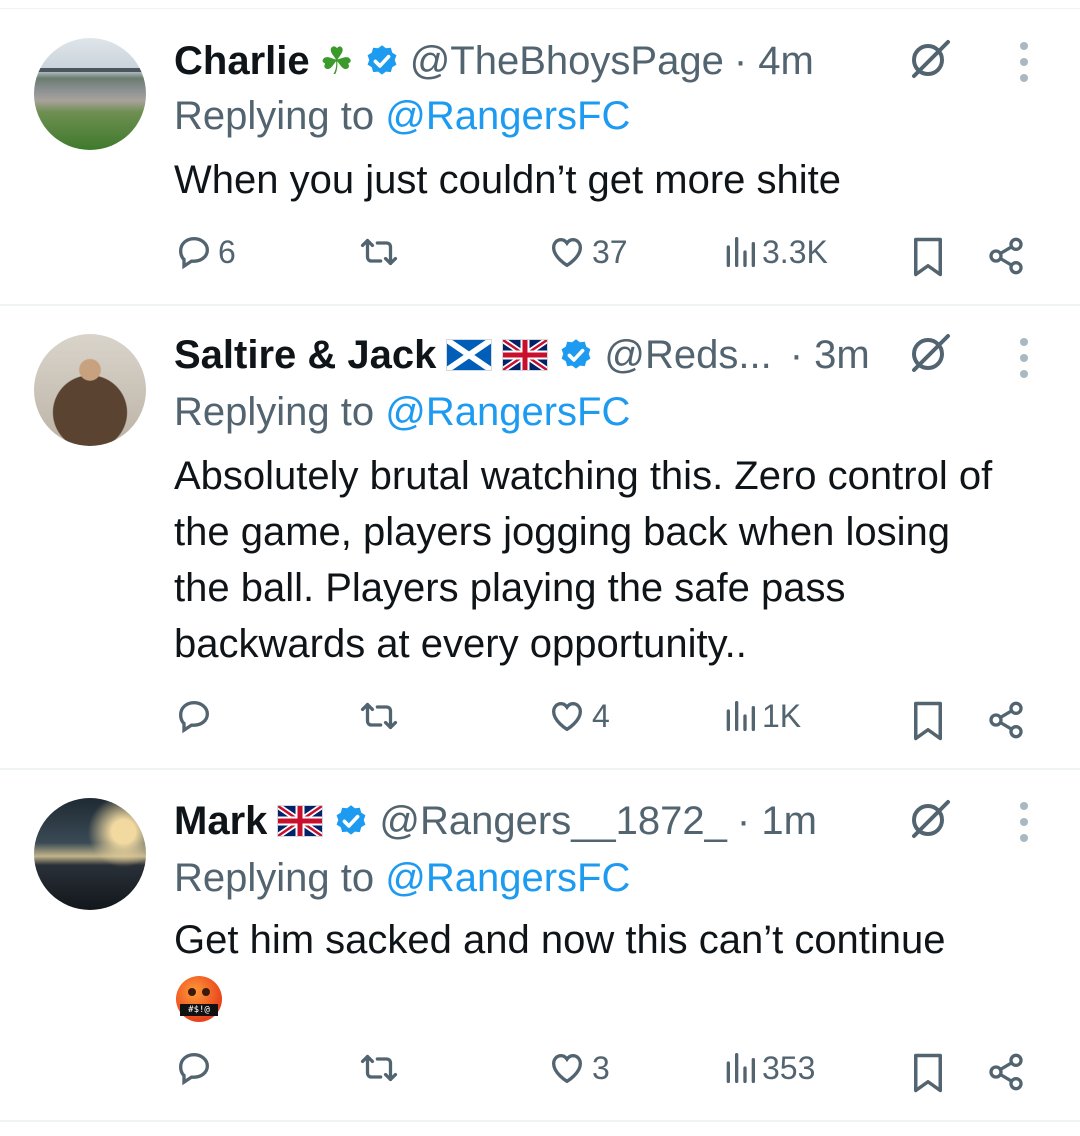  What do you see at coordinates (830, 355) in the screenshot?
I see `timestamp: · 3m` at bounding box center [830, 355].